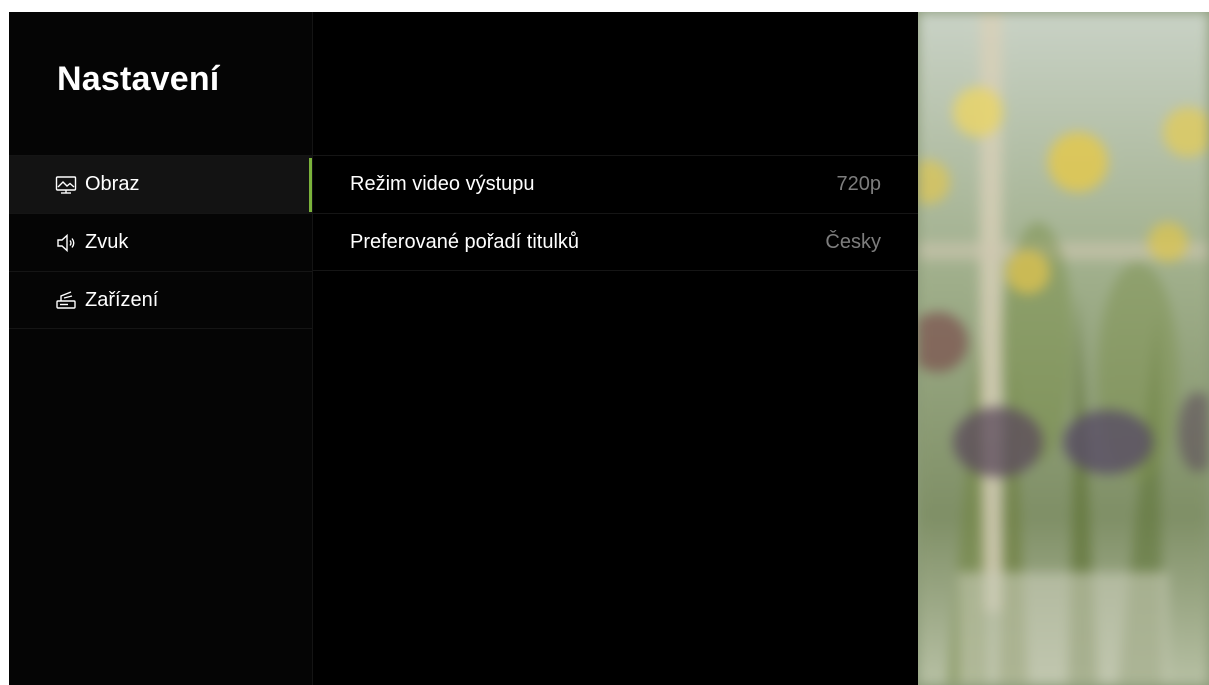 The width and height of the screenshot is (1209, 685). Describe the element at coordinates (122, 299) in the screenshot. I see `sidebar-item-label: Zařízení` at that location.